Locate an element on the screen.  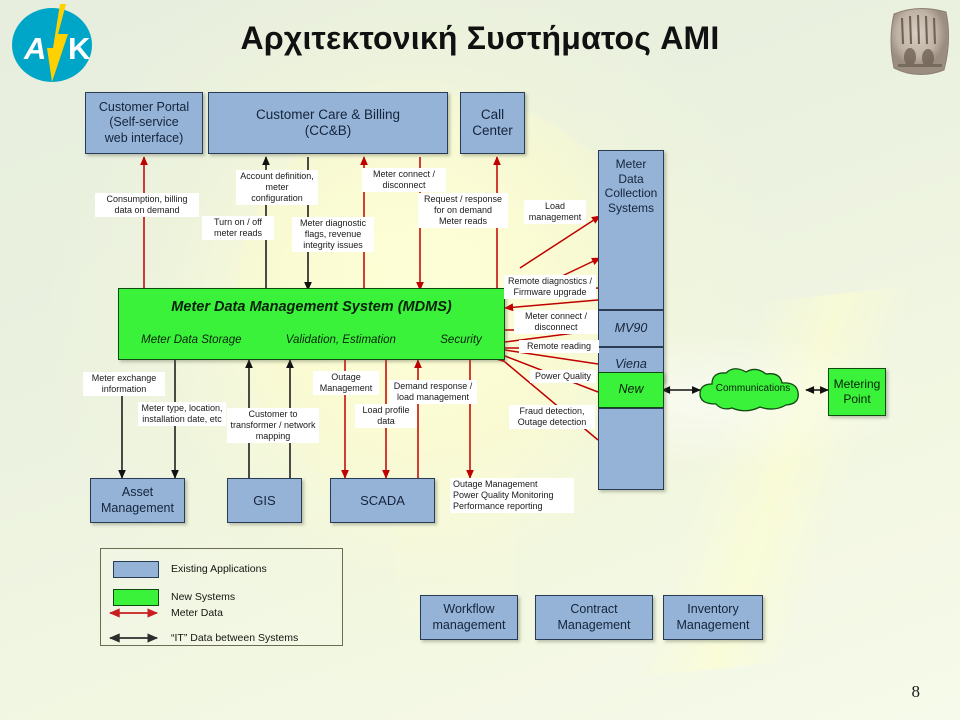
scada-label: SCADA is located at coordinates (382, 500).